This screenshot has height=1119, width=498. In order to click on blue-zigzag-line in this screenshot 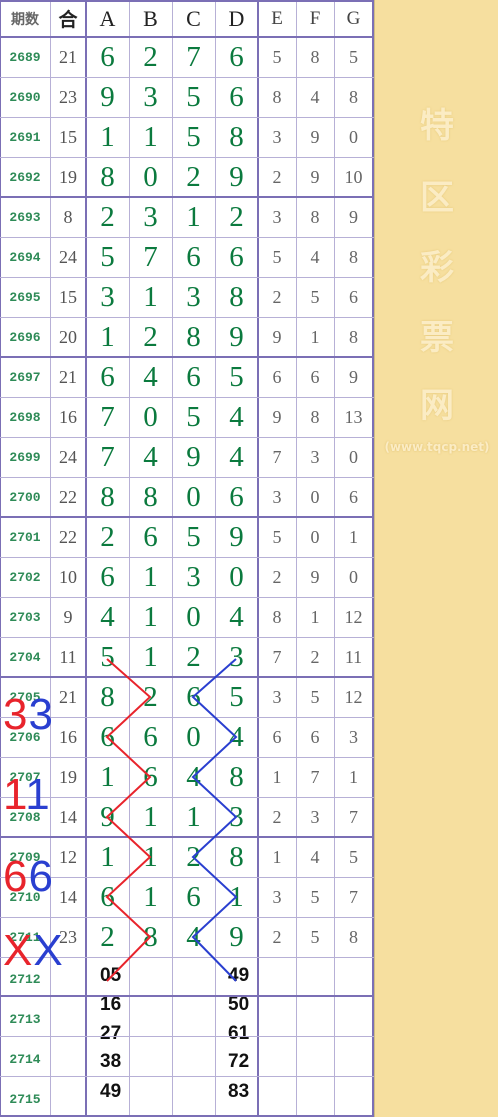, I will do `click(214, 820)`.